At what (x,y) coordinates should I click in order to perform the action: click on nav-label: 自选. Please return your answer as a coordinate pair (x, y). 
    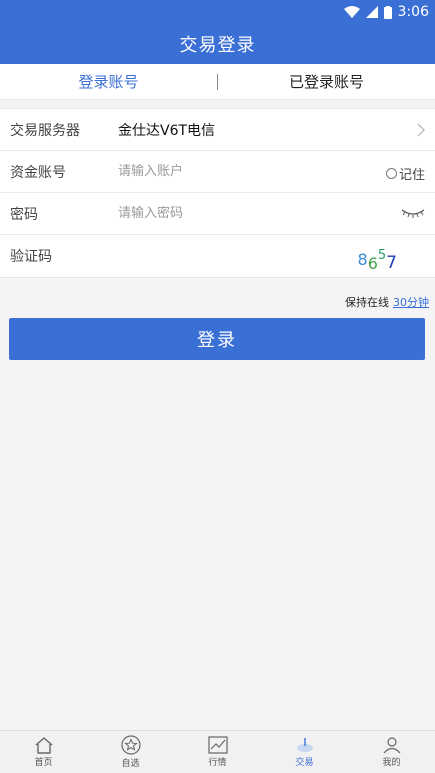
    Looking at the image, I should click on (130, 764).